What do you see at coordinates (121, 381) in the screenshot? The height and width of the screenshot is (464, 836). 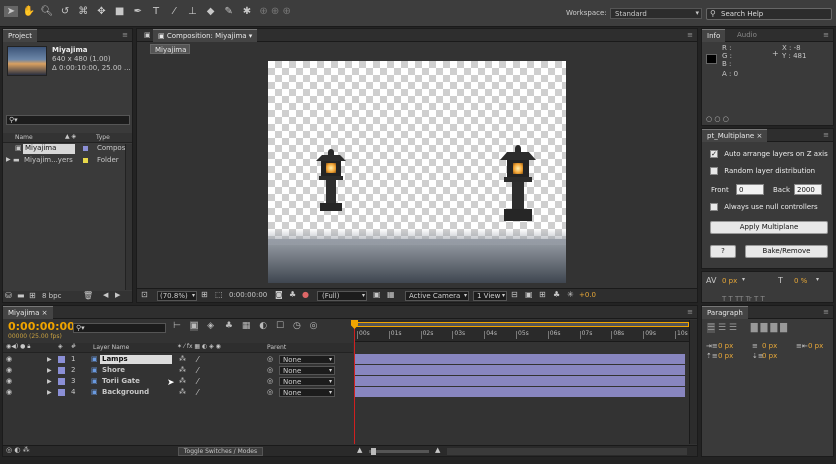 I see `layer-name: Torii Gate` at bounding box center [121, 381].